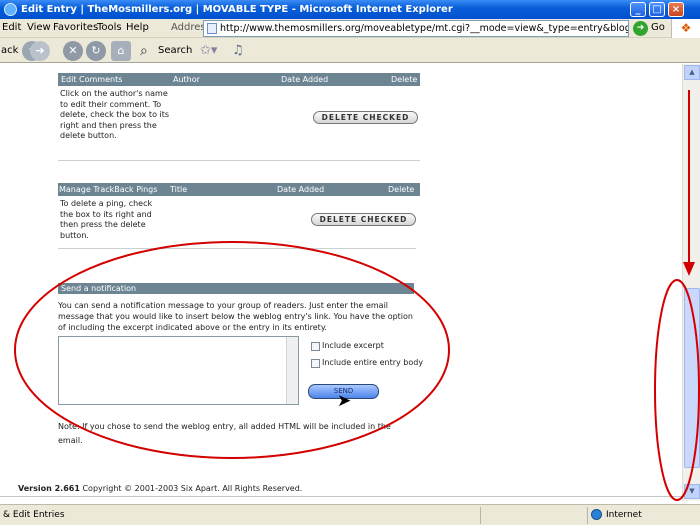  What do you see at coordinates (692, 378) in the screenshot?
I see `scroll-thumb` at bounding box center [692, 378].